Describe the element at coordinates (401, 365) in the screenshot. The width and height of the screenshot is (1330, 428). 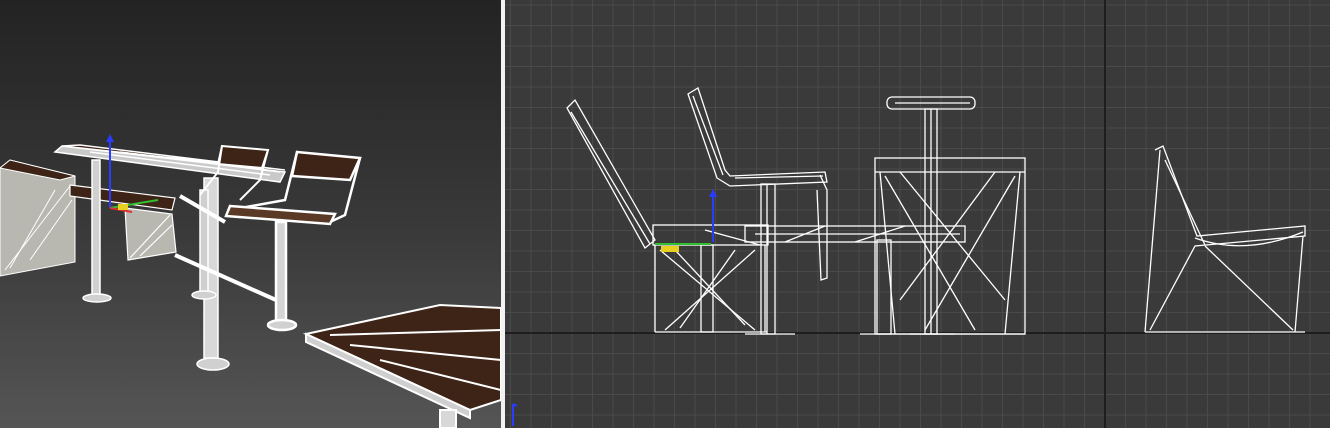
I see `table-foreground` at that location.